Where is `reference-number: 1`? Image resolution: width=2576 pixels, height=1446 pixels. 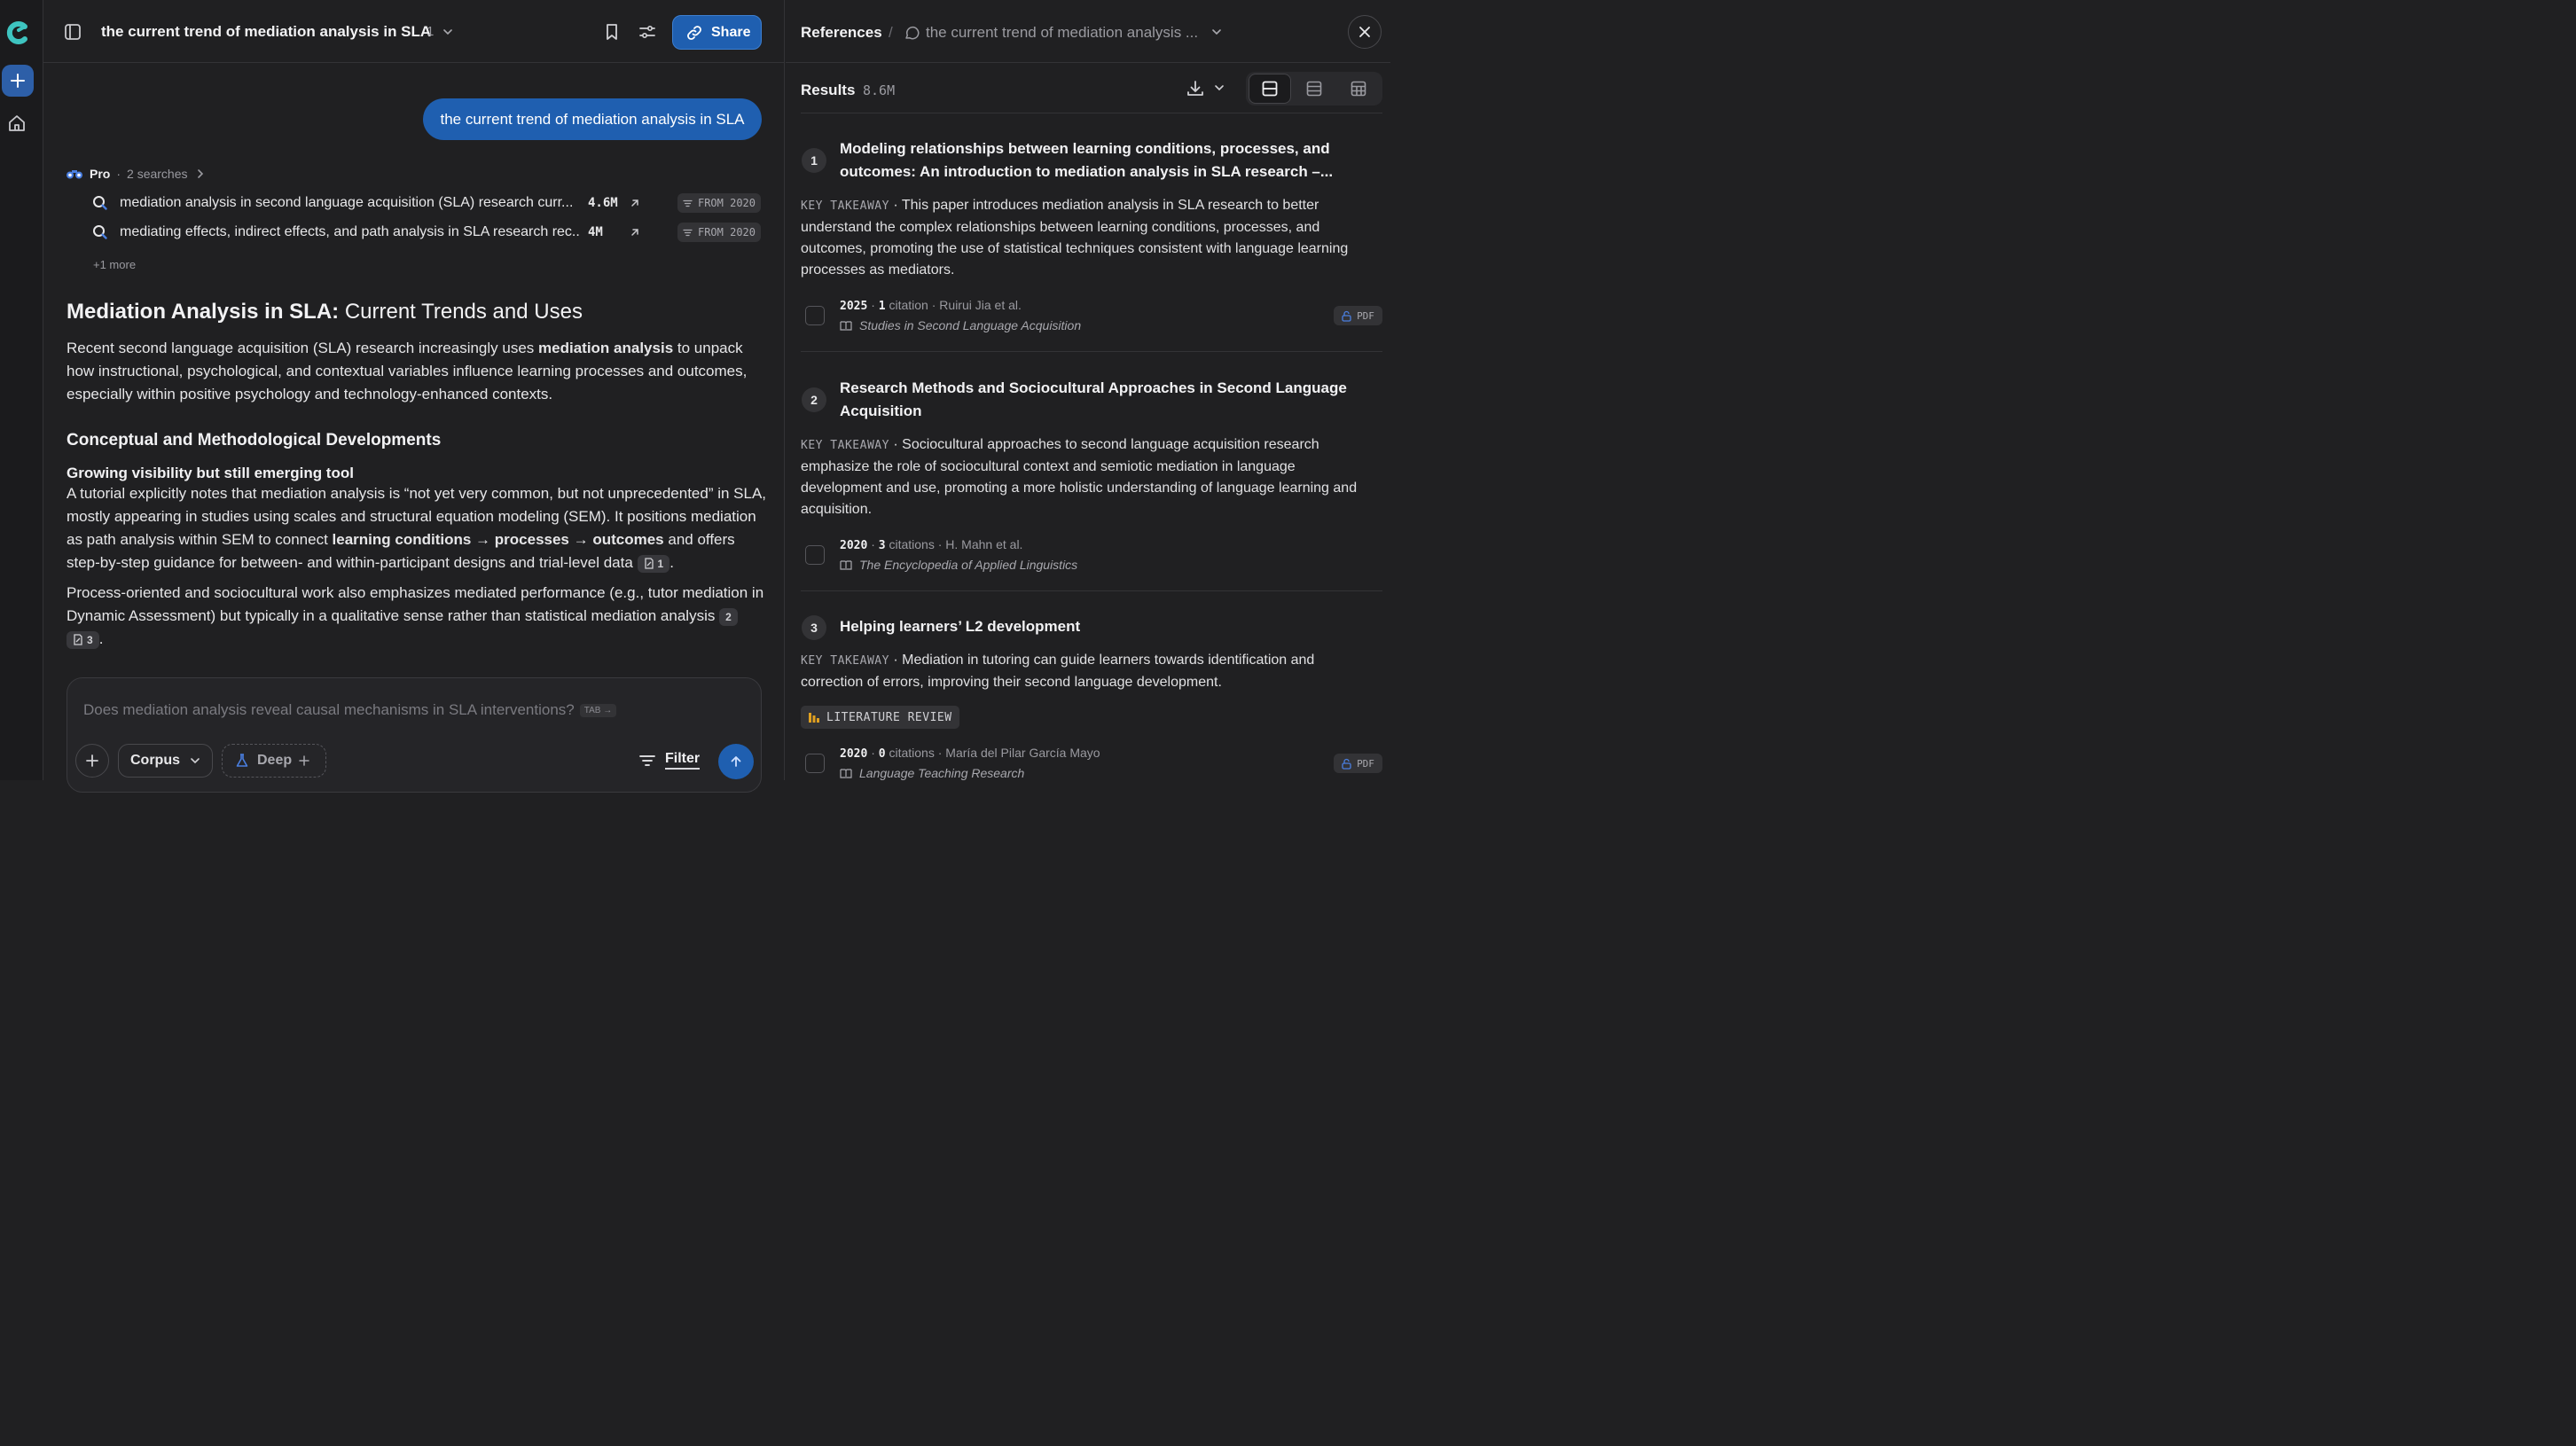 reference-number: 1 is located at coordinates (814, 160).